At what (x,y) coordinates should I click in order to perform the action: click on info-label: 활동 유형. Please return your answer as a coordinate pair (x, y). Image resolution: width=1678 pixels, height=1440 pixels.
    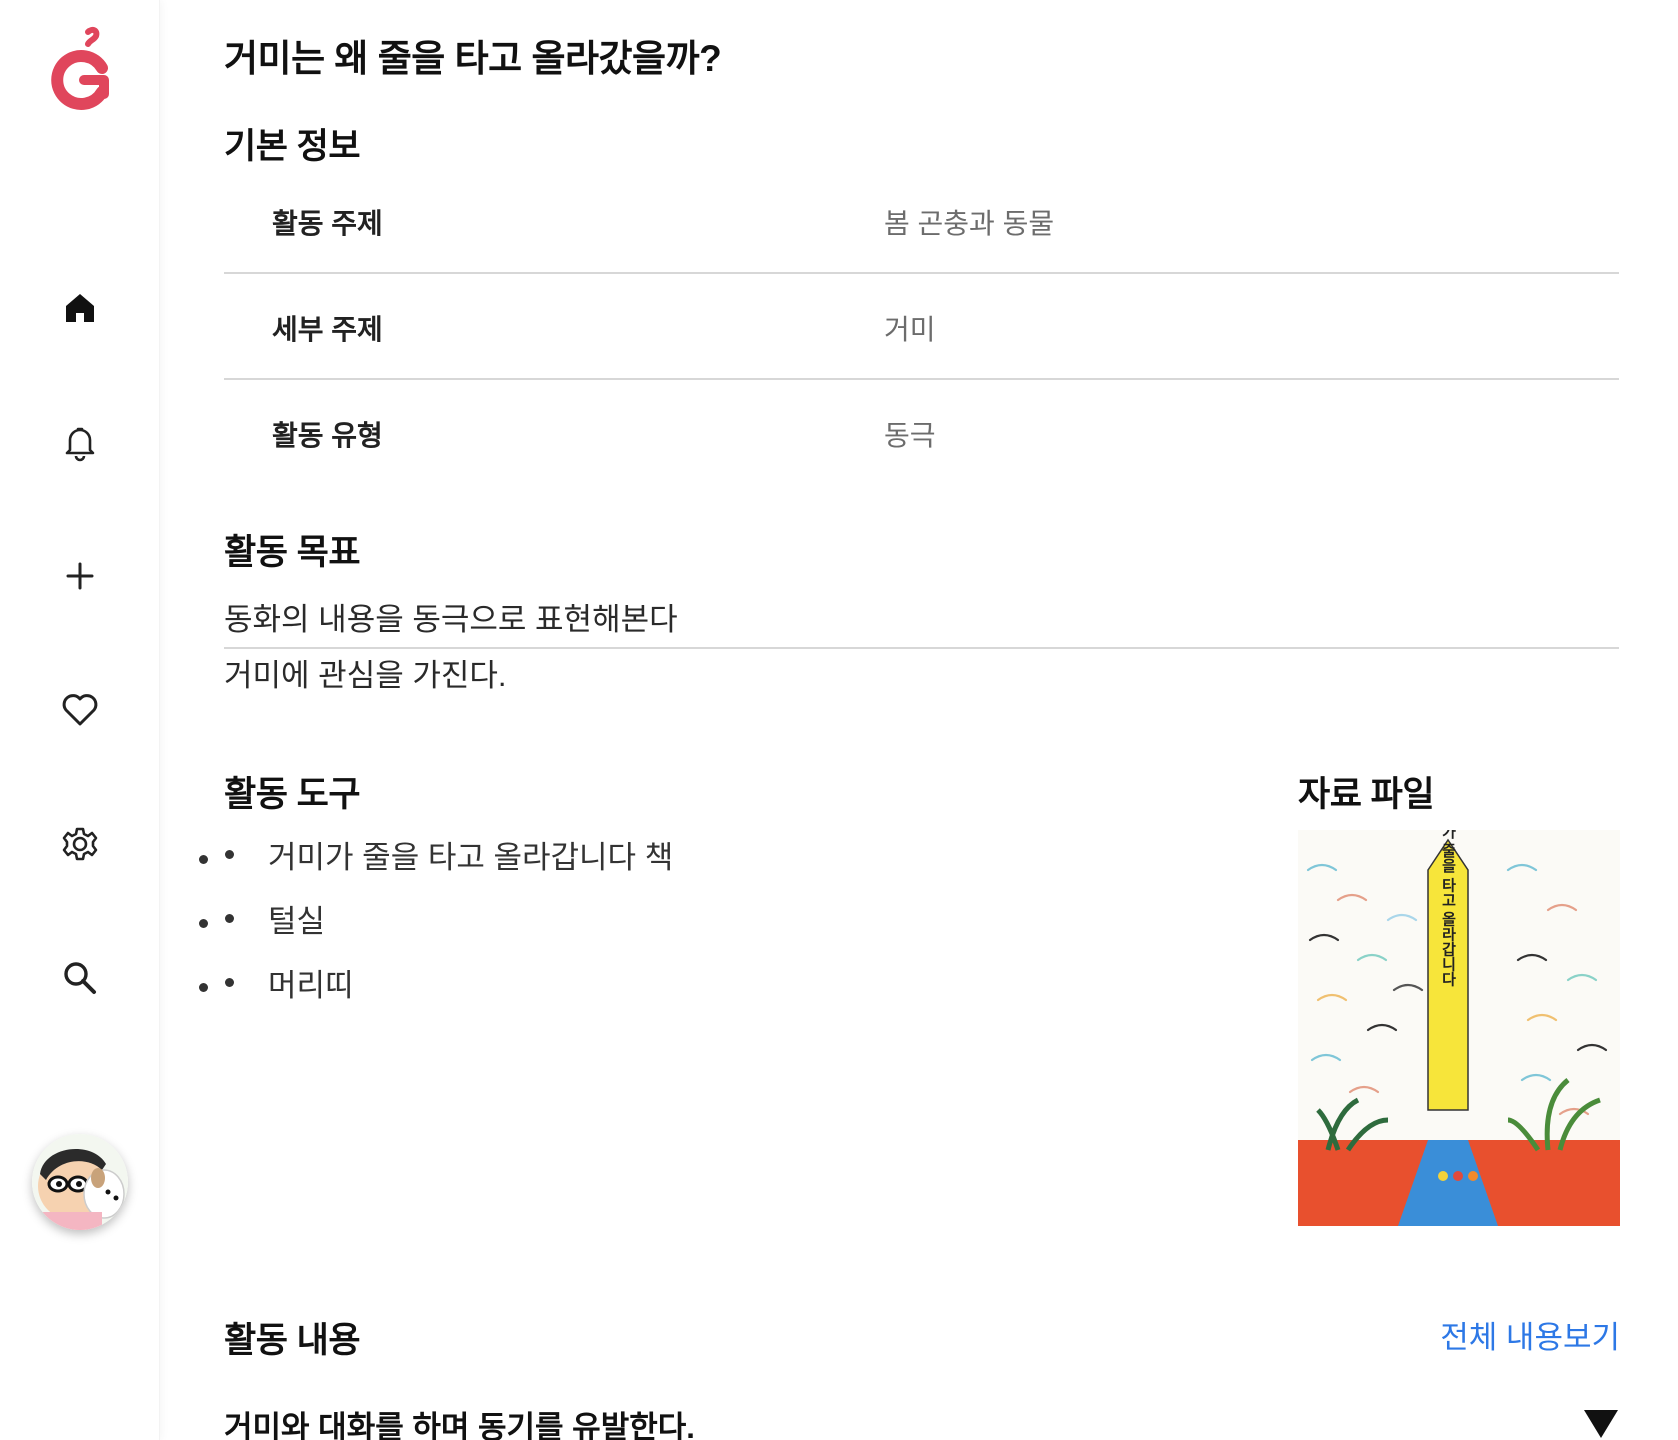
    Looking at the image, I should click on (327, 435).